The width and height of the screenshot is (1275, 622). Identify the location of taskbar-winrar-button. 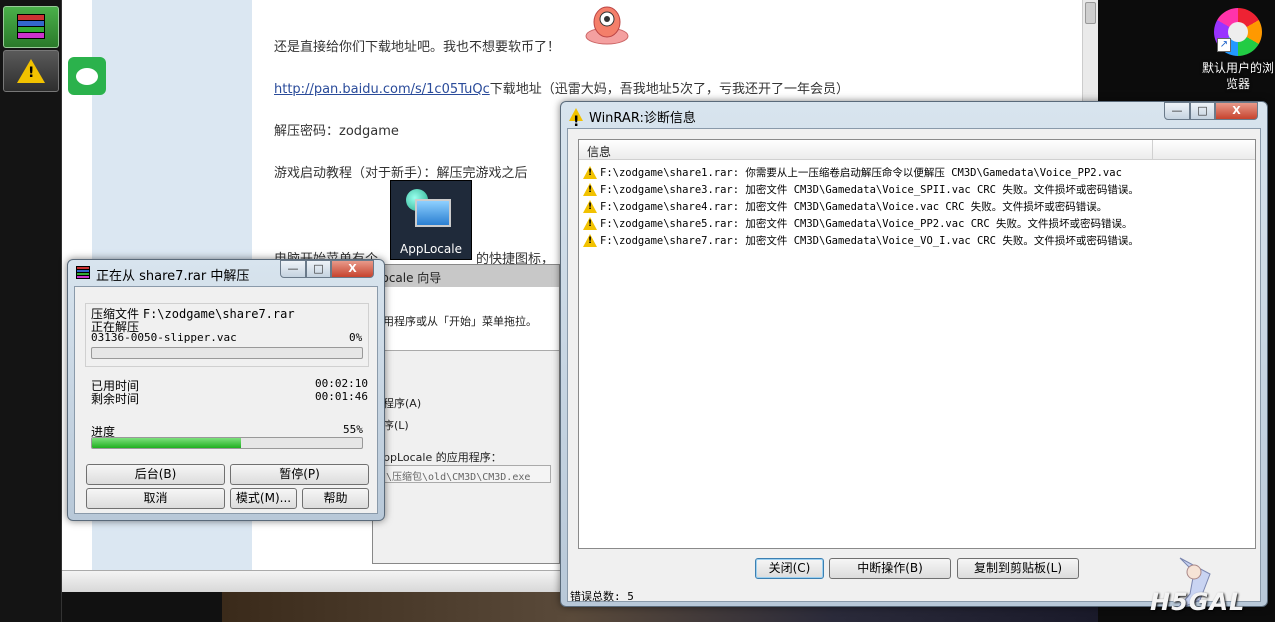
(31, 27).